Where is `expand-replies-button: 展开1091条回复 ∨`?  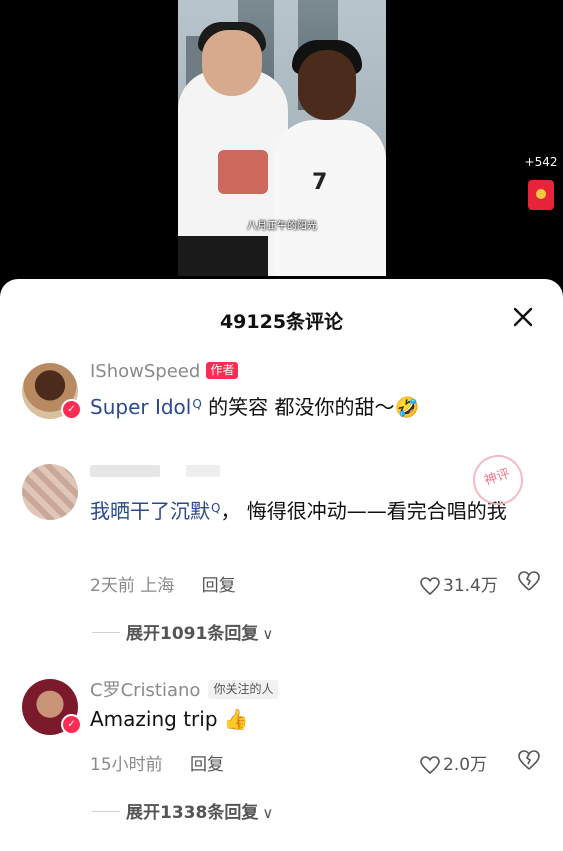
expand-replies-button: 展开1091条回复 ∨ is located at coordinates (182, 631).